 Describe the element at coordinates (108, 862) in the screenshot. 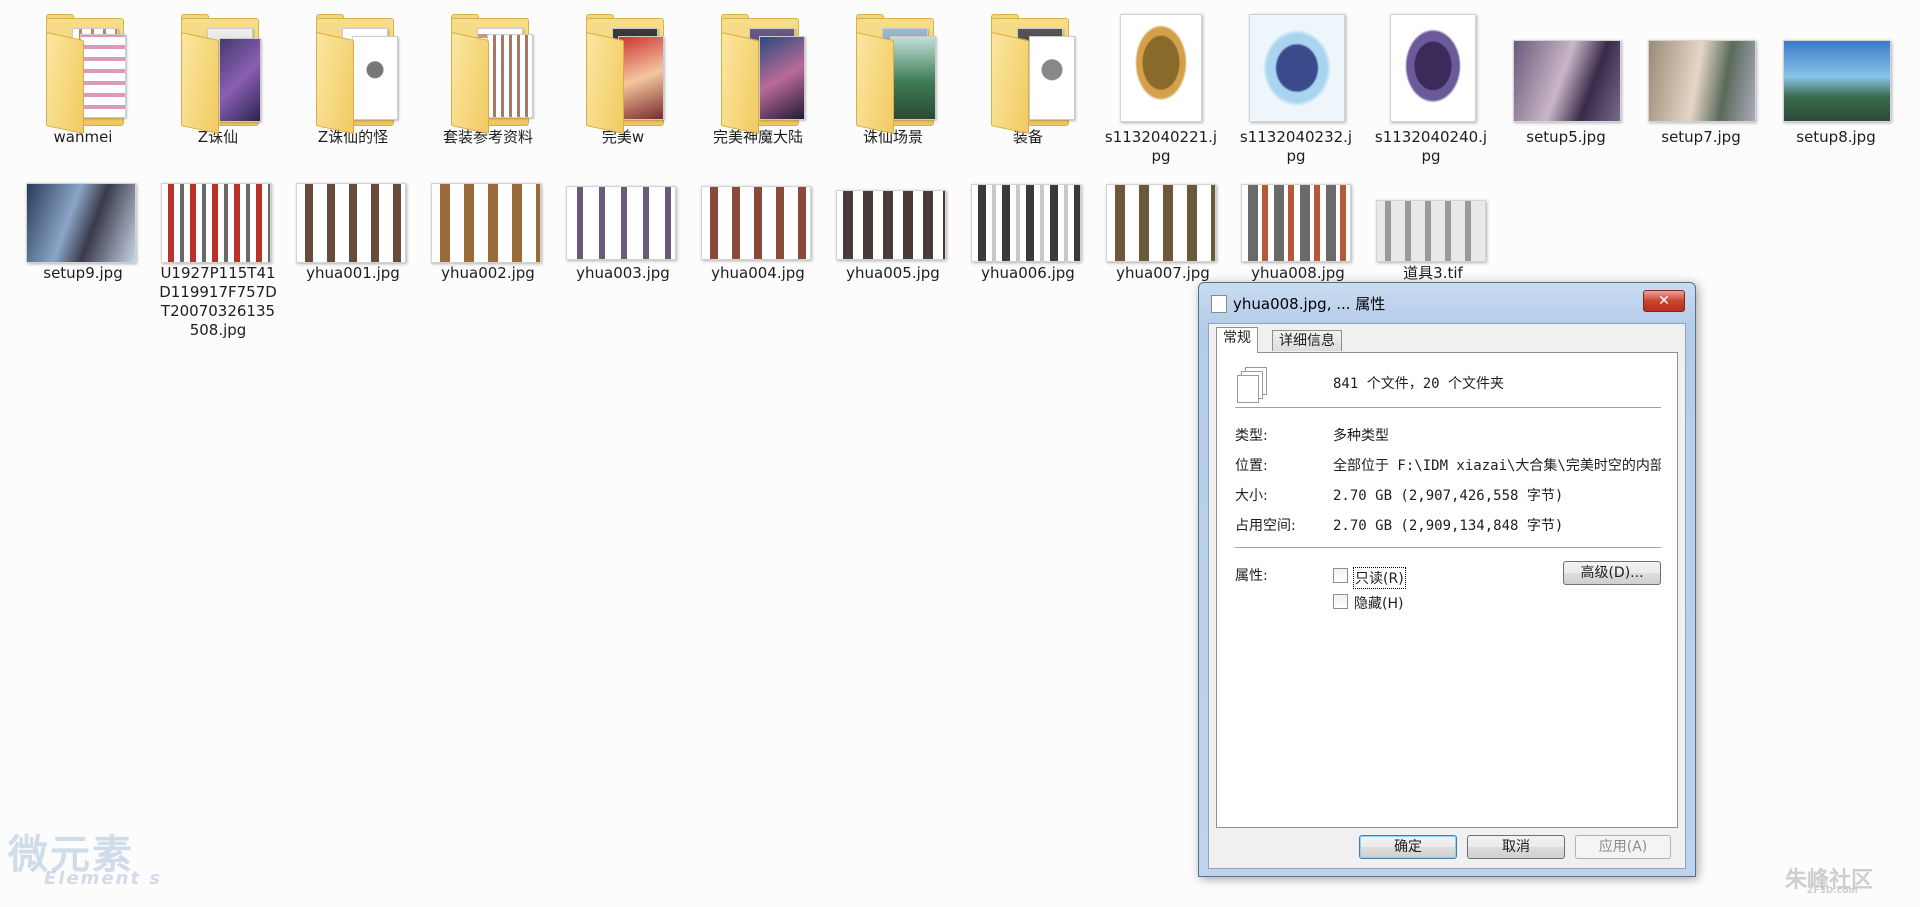

I see `watermark-logo-left: 微元素 Element s` at that location.